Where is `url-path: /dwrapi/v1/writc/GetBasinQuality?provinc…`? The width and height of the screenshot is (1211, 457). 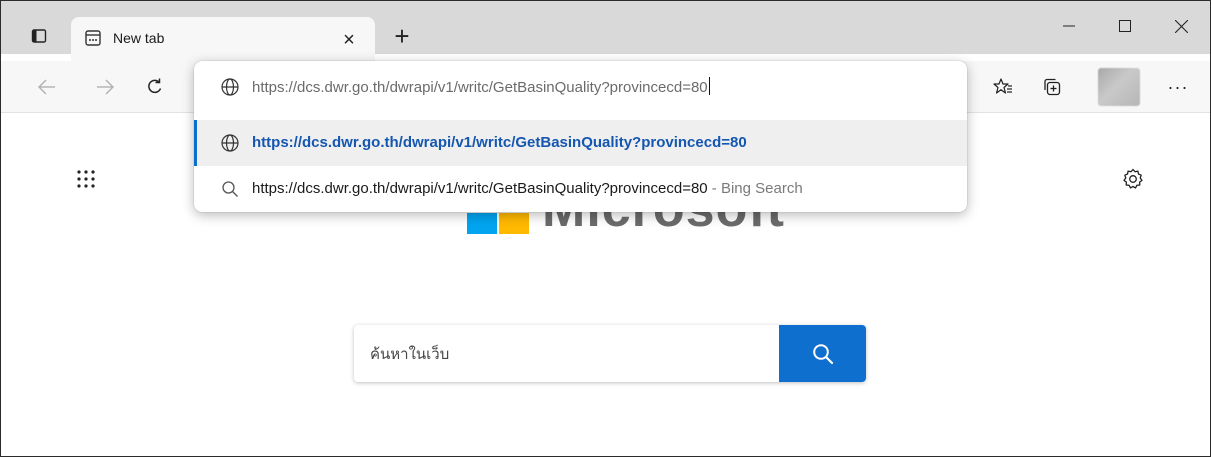 url-path: /dwrapi/v1/writc/GetBasinQuality?provinc… is located at coordinates (546, 87).